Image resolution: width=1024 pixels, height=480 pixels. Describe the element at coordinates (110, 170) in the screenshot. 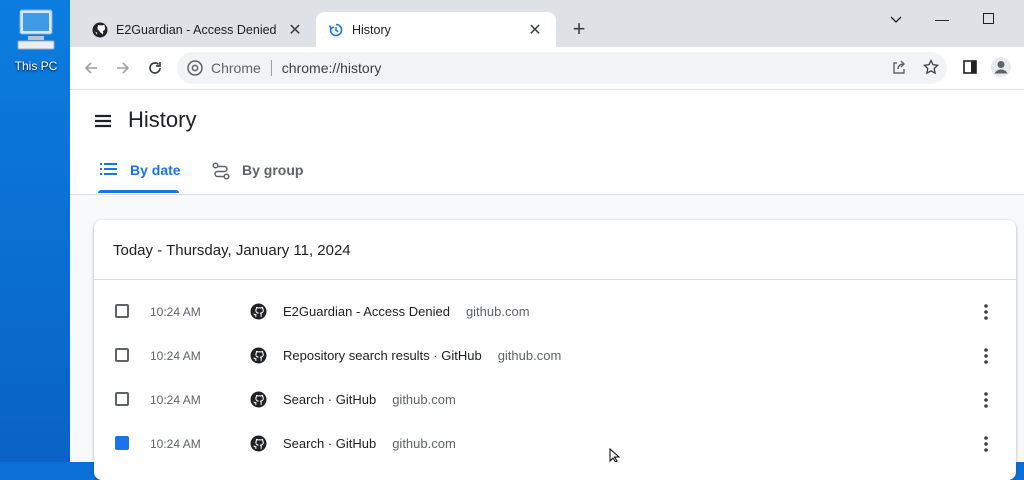

I see `list-icon` at that location.